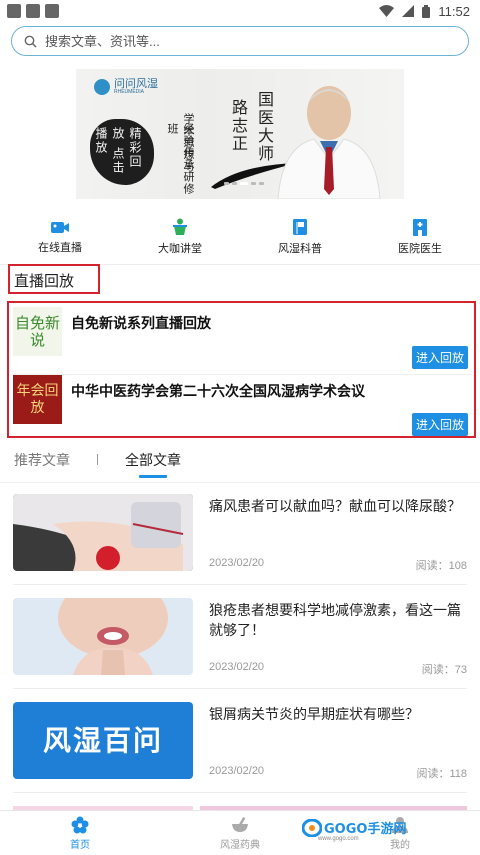  Describe the element at coordinates (335, 620) in the screenshot. I see `article-title: 狼疮患者想要科学地减停激素，看这一篇就够了！` at that location.